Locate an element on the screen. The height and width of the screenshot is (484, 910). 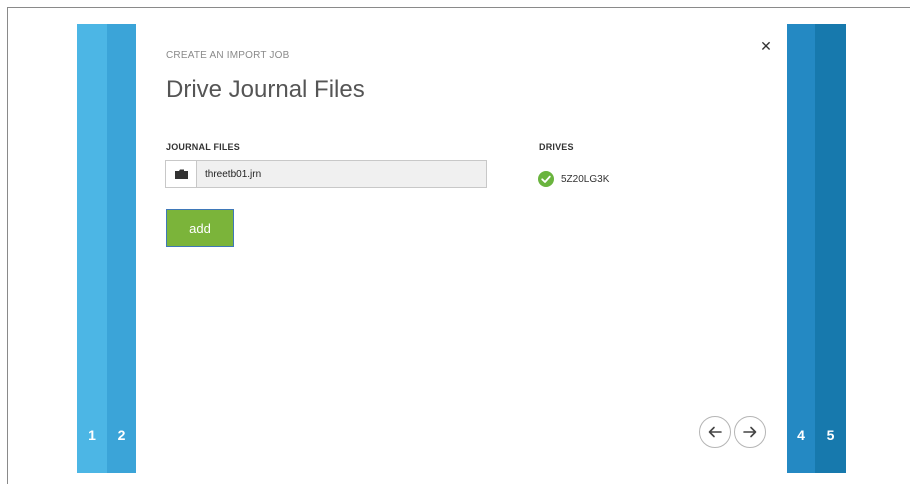
journal-file-input is located at coordinates (341, 174).